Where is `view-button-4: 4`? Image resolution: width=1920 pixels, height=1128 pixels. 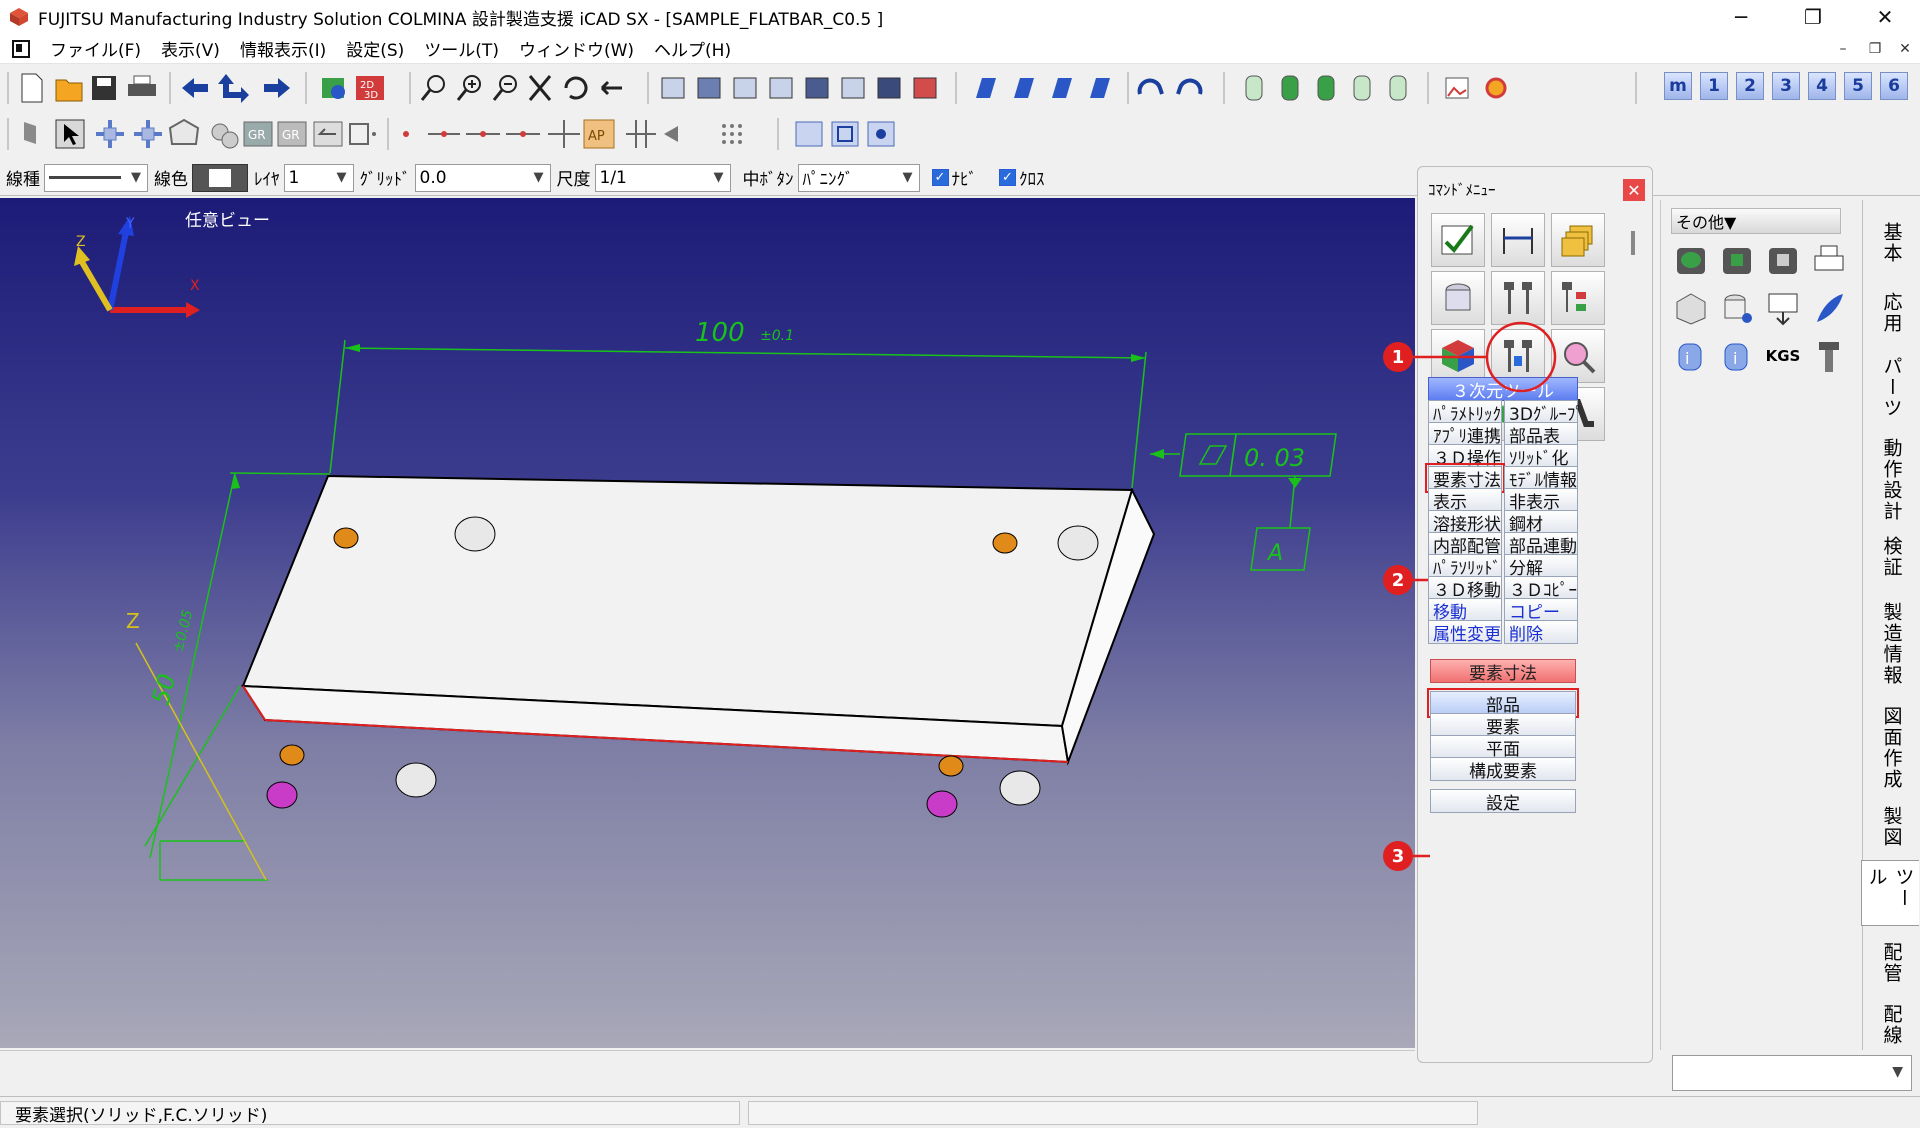 view-button-4: 4 is located at coordinates (1822, 86).